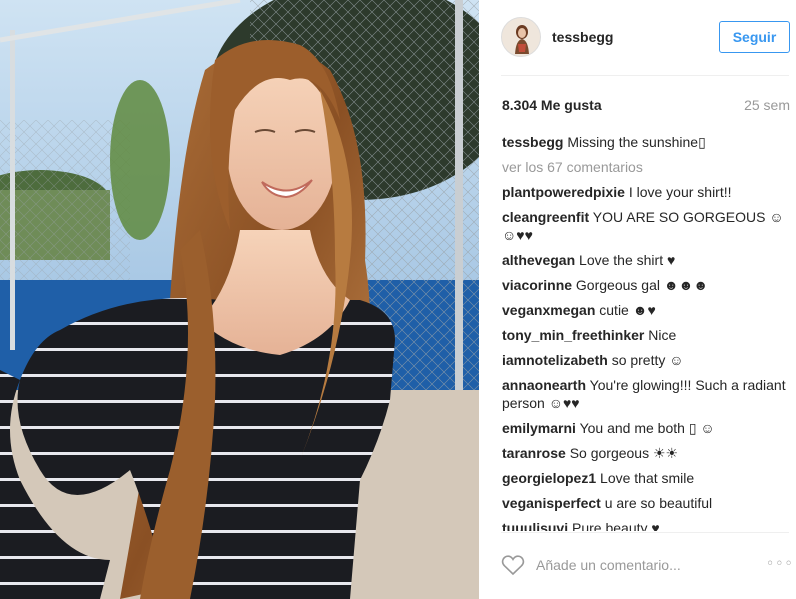  Describe the element at coordinates (582, 37) in the screenshot. I see `username: tessbegg` at that location.